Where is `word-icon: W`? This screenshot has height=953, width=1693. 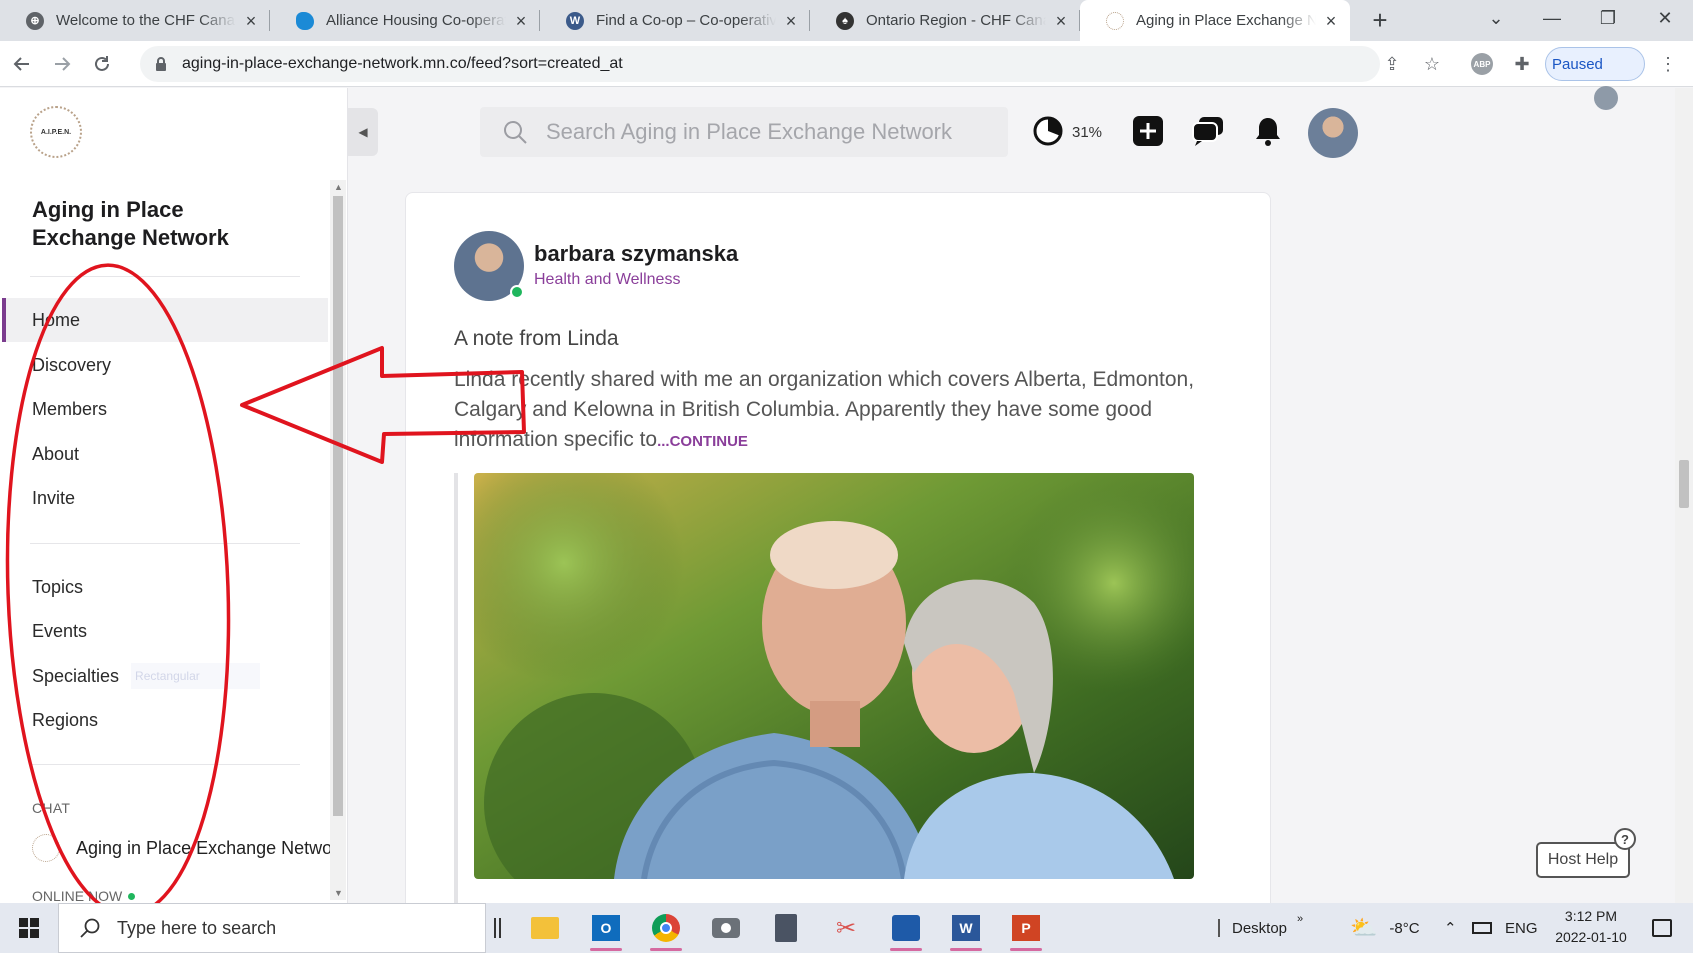 word-icon: W is located at coordinates (966, 928).